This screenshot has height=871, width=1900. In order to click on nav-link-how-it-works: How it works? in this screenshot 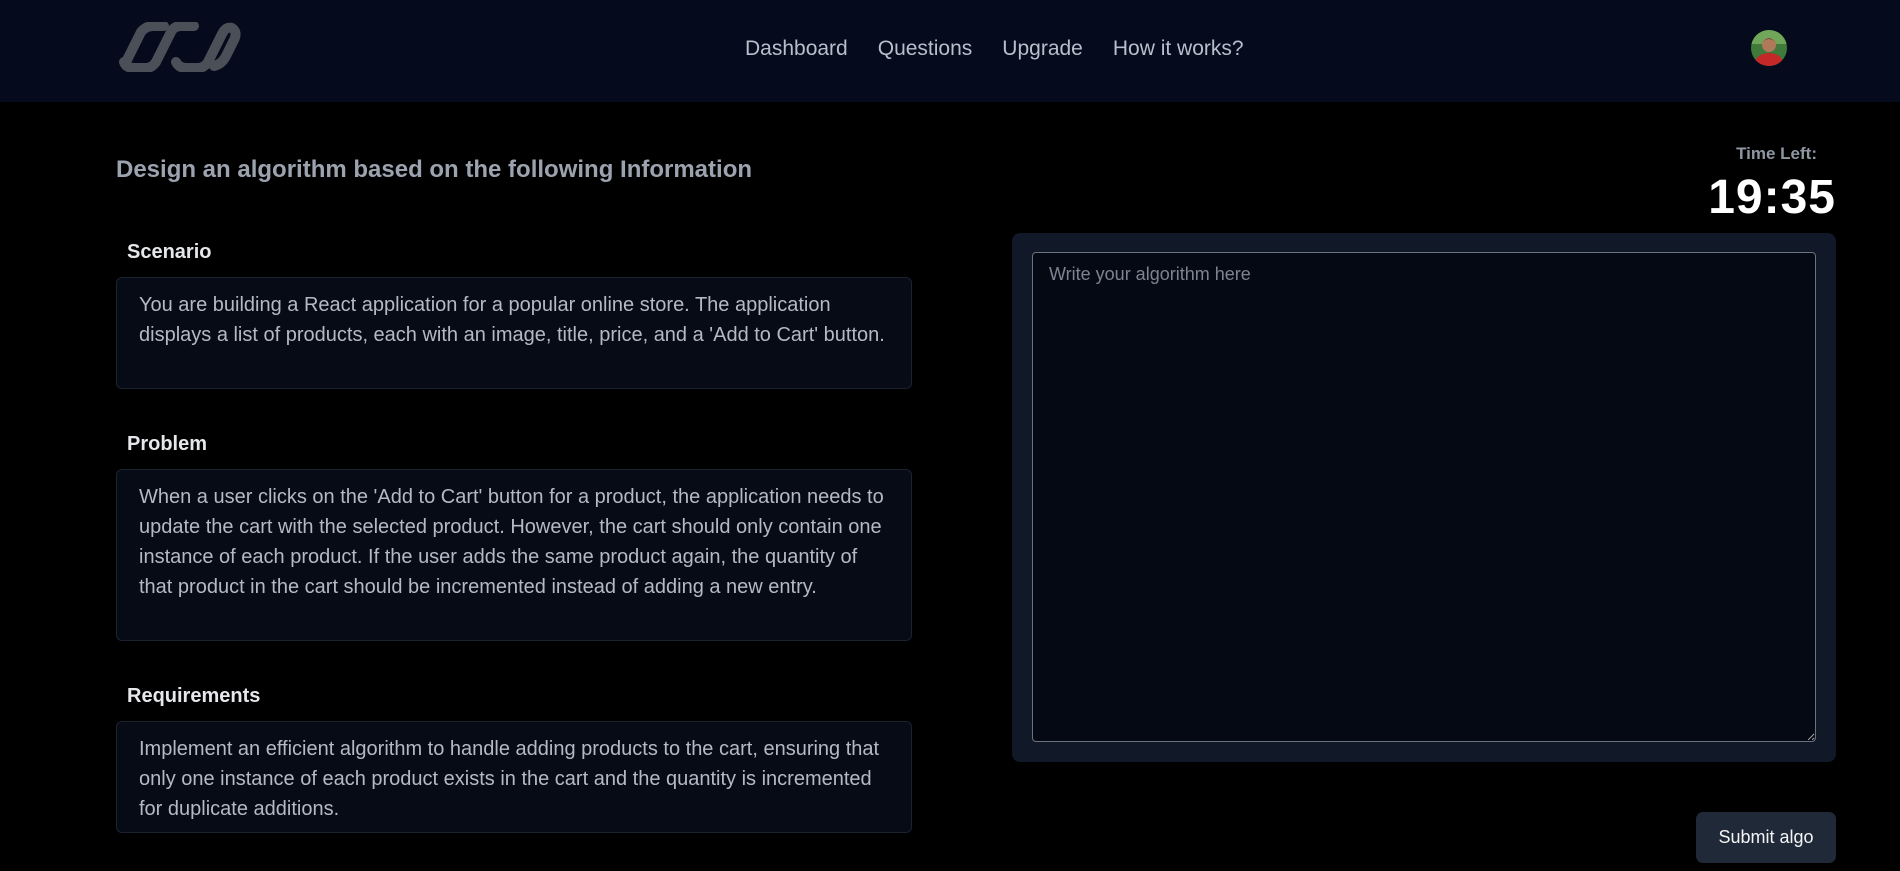, I will do `click(1178, 49)`.